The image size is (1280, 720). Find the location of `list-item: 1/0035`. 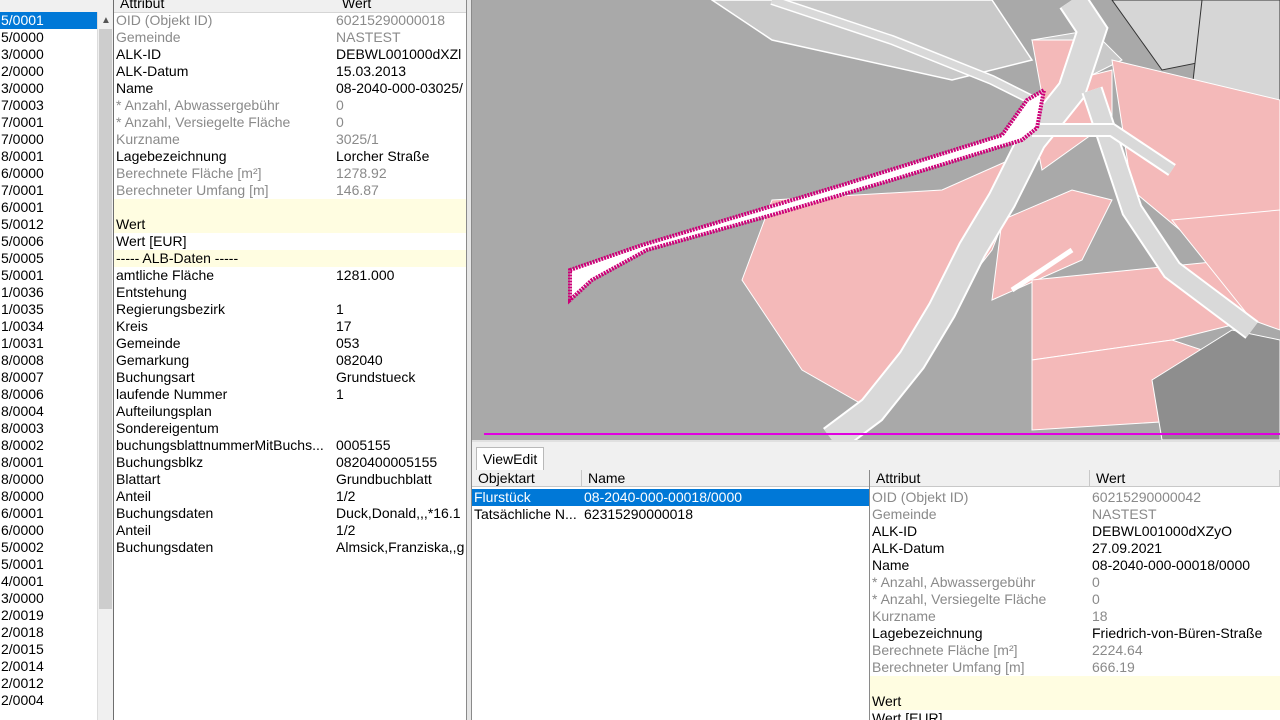

list-item: 1/0035 is located at coordinates (48, 309).